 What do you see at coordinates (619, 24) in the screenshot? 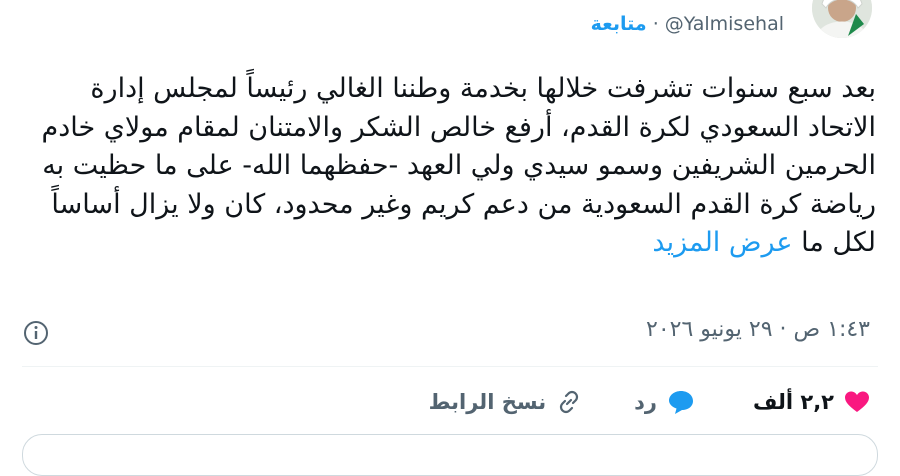
I see `follow-button: متابعة` at bounding box center [619, 24].